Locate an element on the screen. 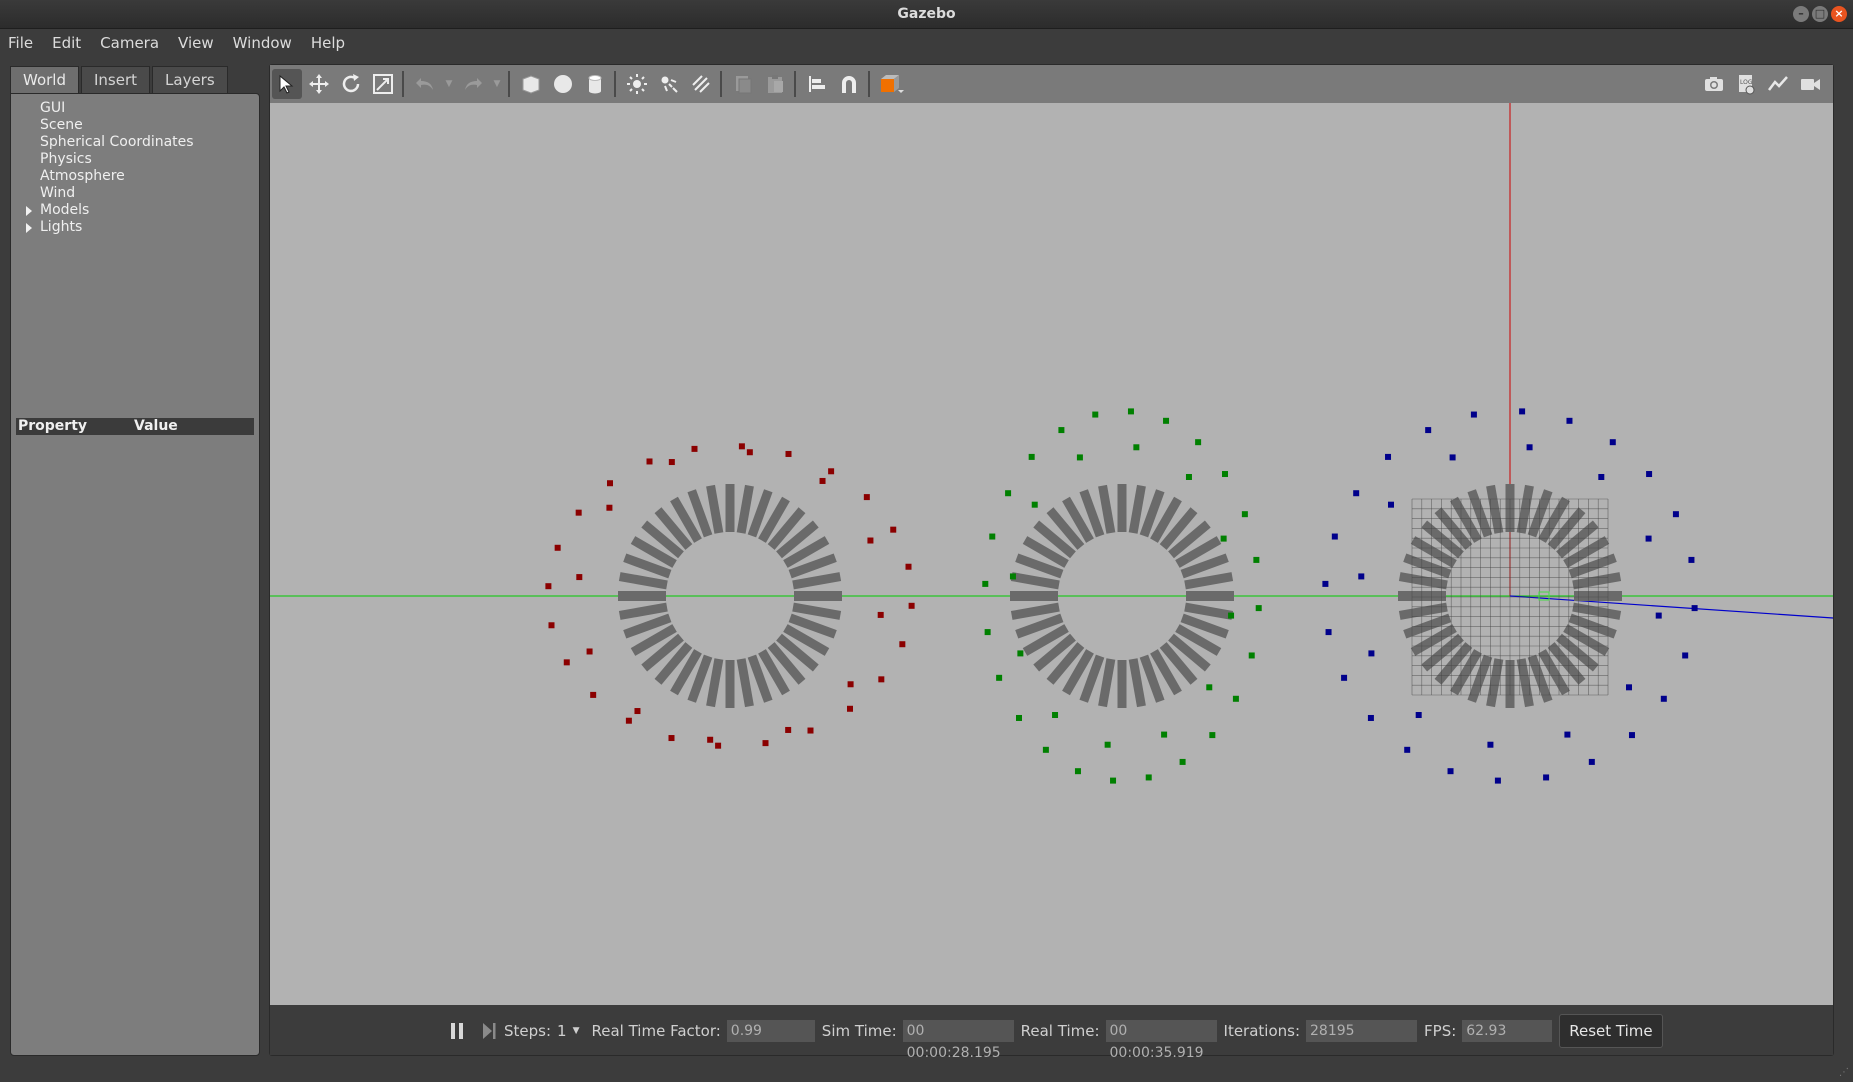 The height and width of the screenshot is (1082, 1853). spot-light-icon is located at coordinates (669, 84).